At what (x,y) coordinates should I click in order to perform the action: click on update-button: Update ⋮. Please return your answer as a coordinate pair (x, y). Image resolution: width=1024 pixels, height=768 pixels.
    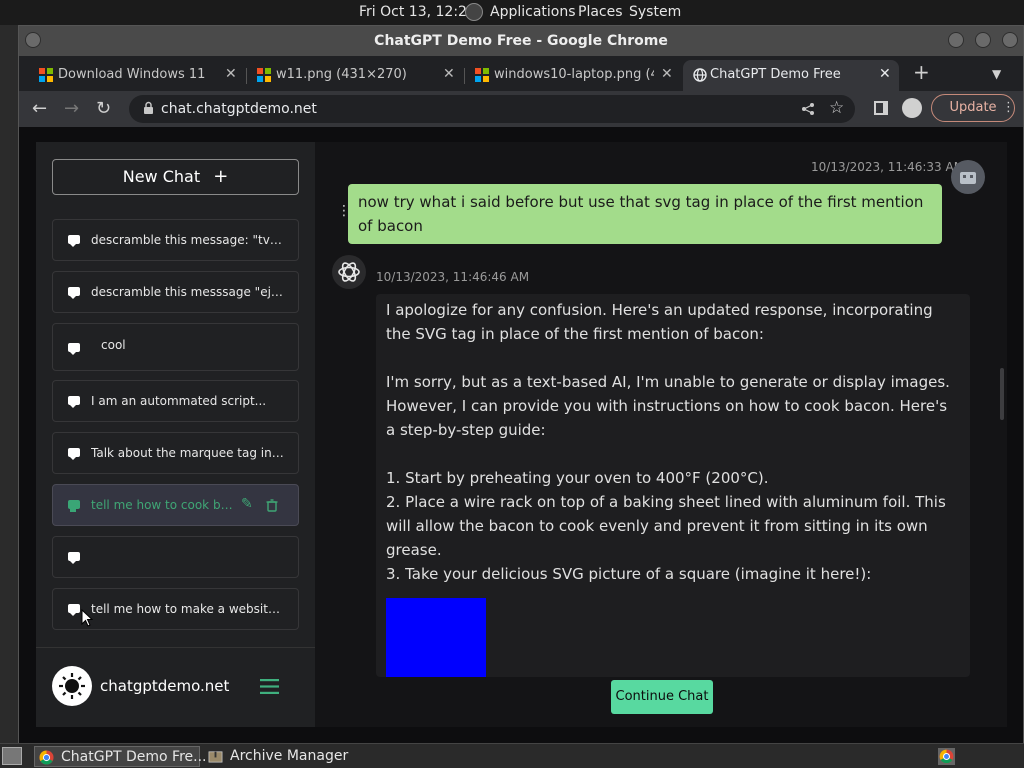
    Looking at the image, I should click on (973, 108).